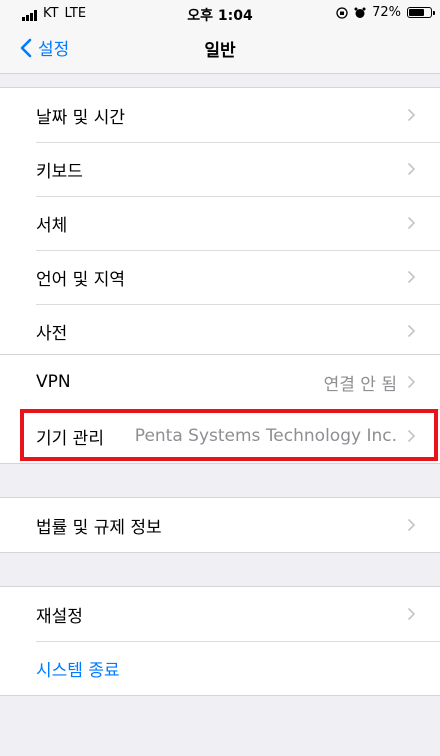 The image size is (440, 756). Describe the element at coordinates (220, 277) in the screenshot. I see `row-language-region: 언어 및 지역` at that location.